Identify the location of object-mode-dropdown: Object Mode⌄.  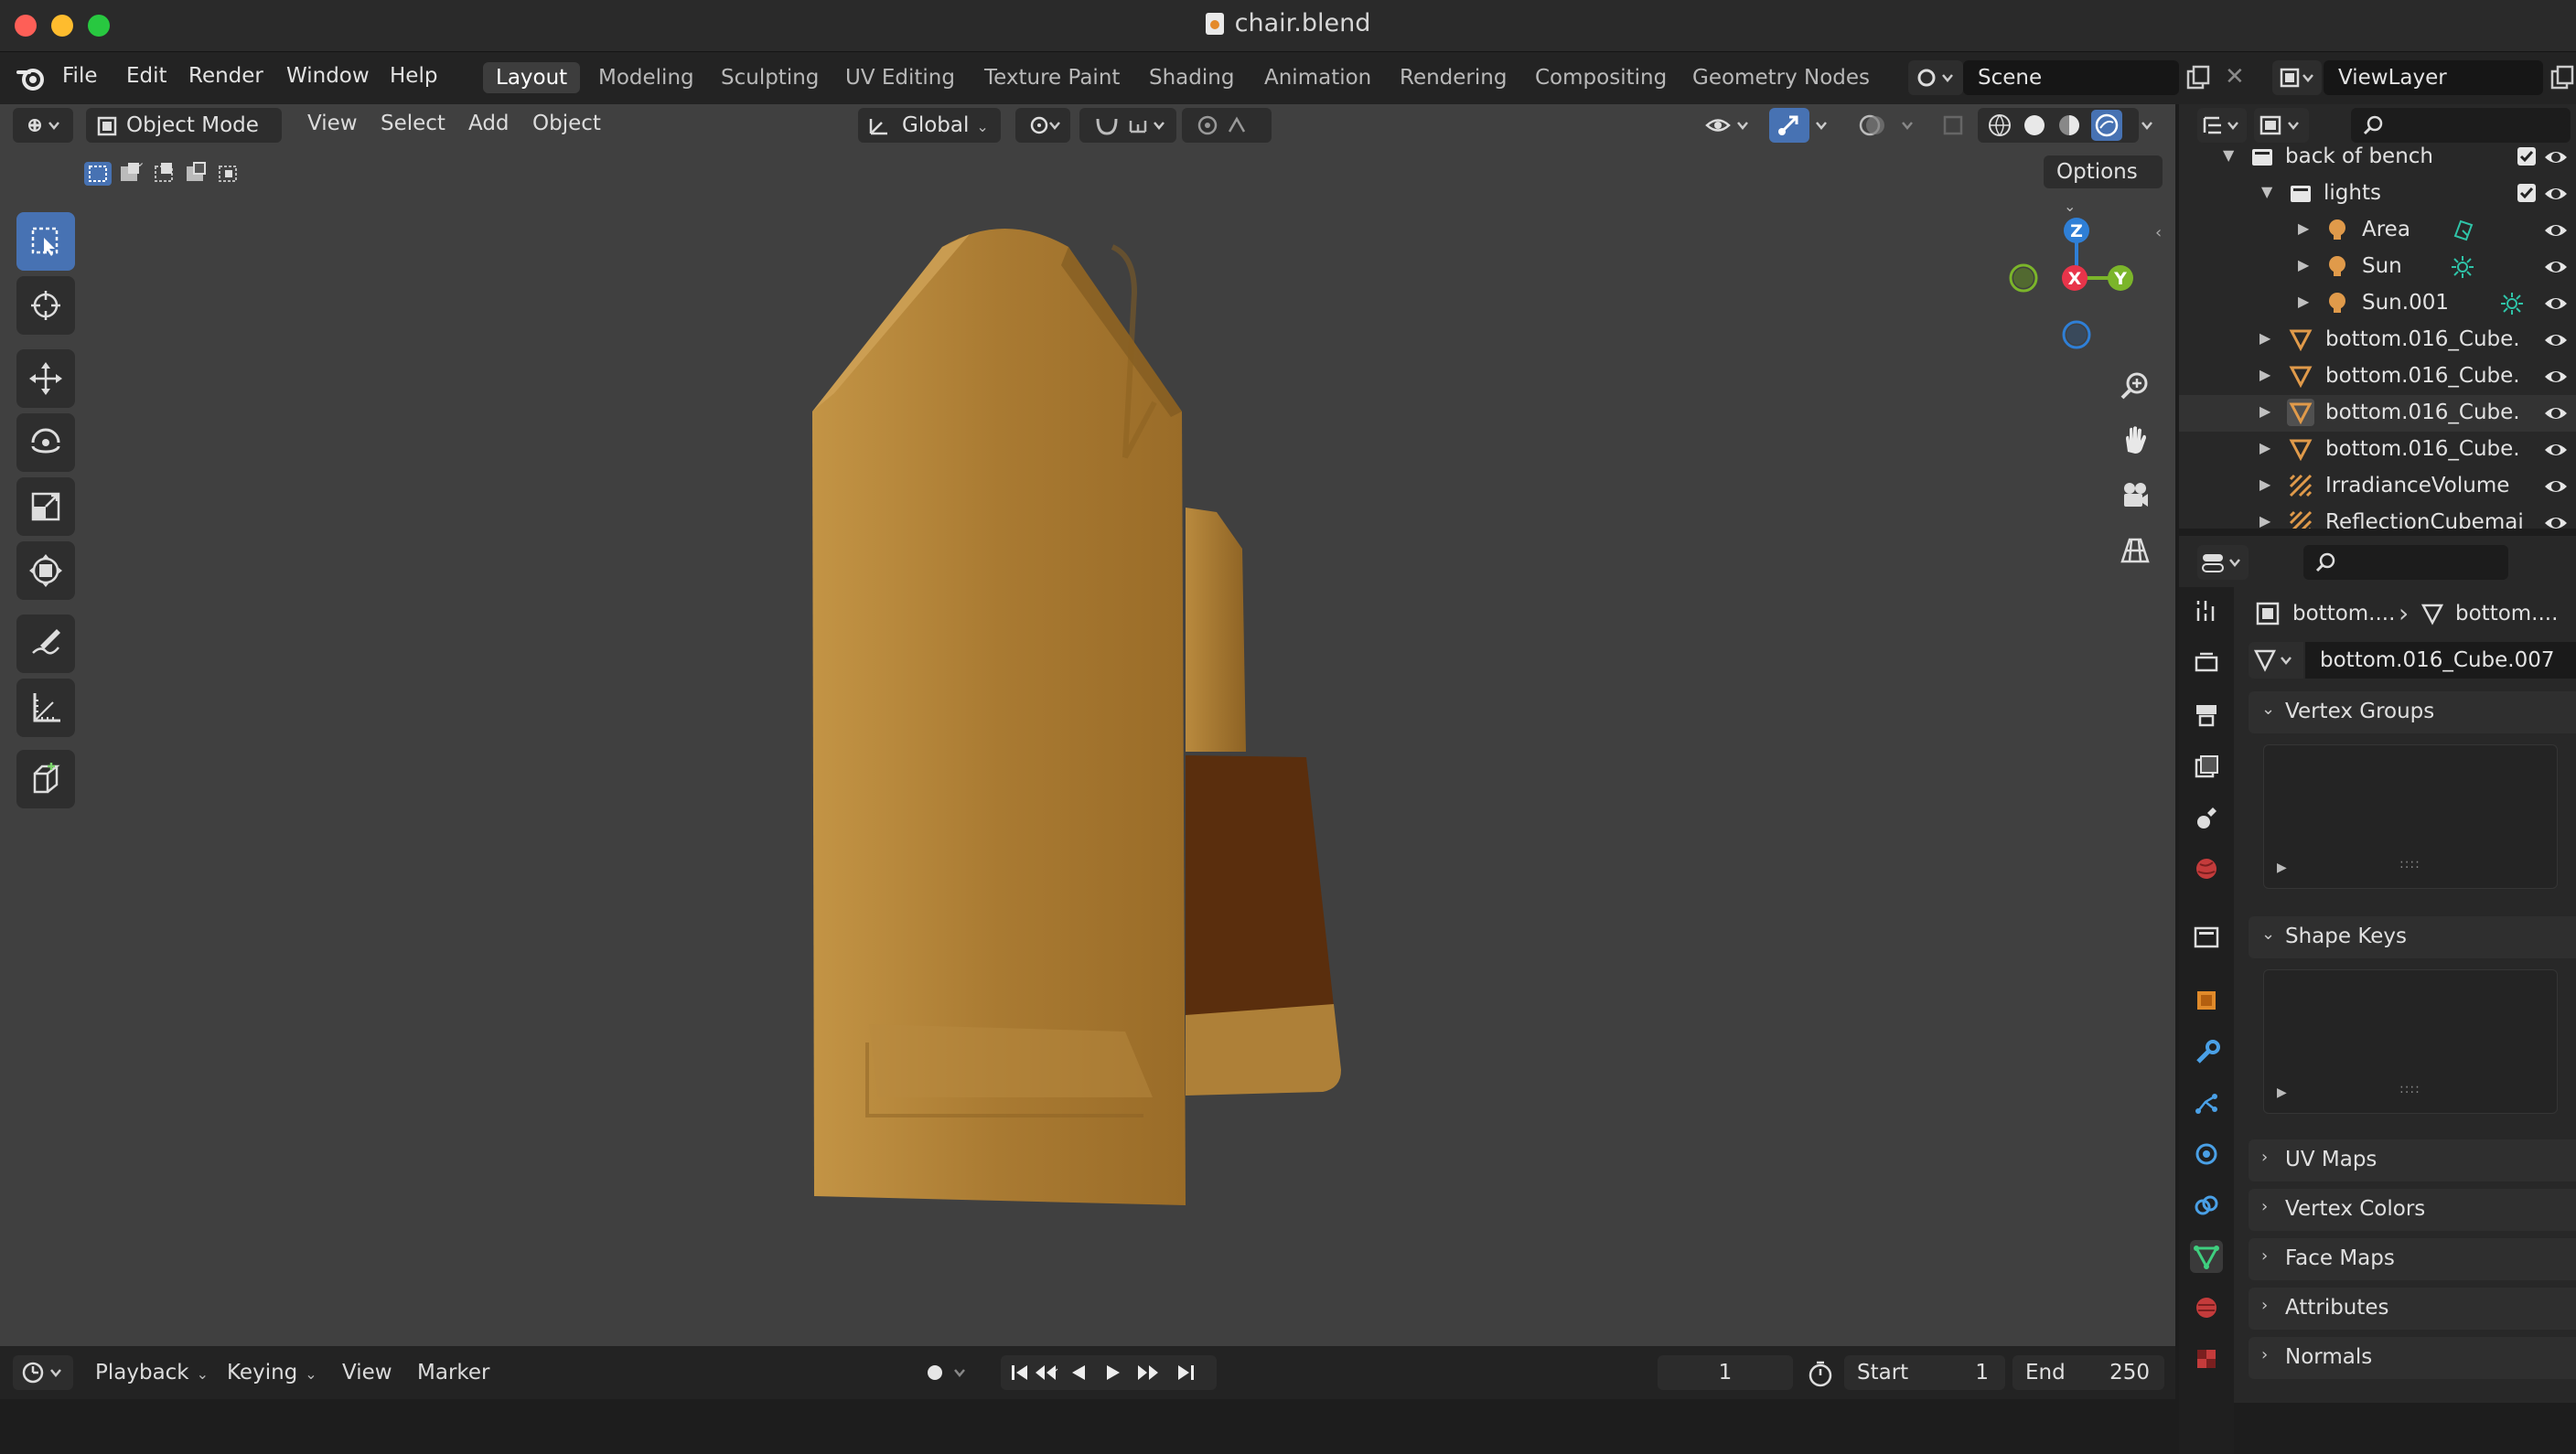
(184, 139).